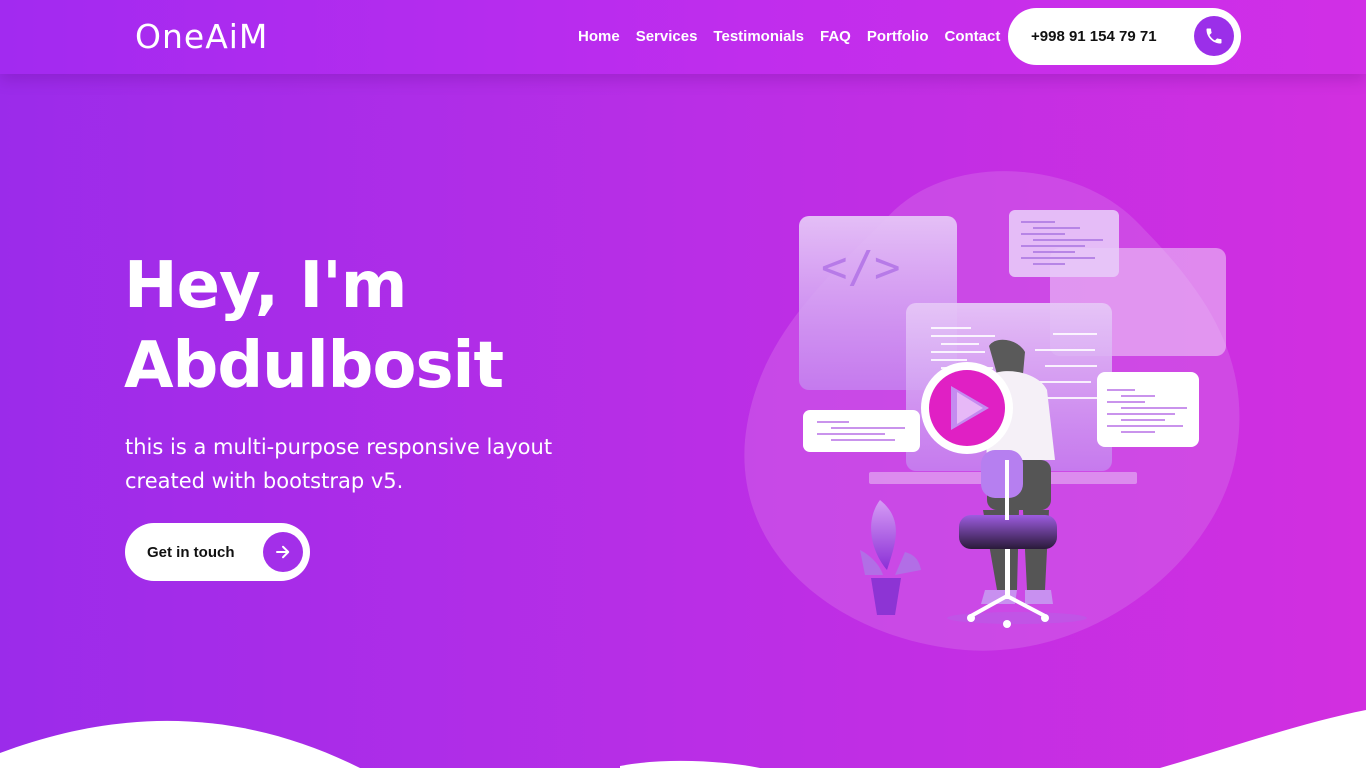  I want to click on nav-link-faq: FAQ, so click(835, 36).